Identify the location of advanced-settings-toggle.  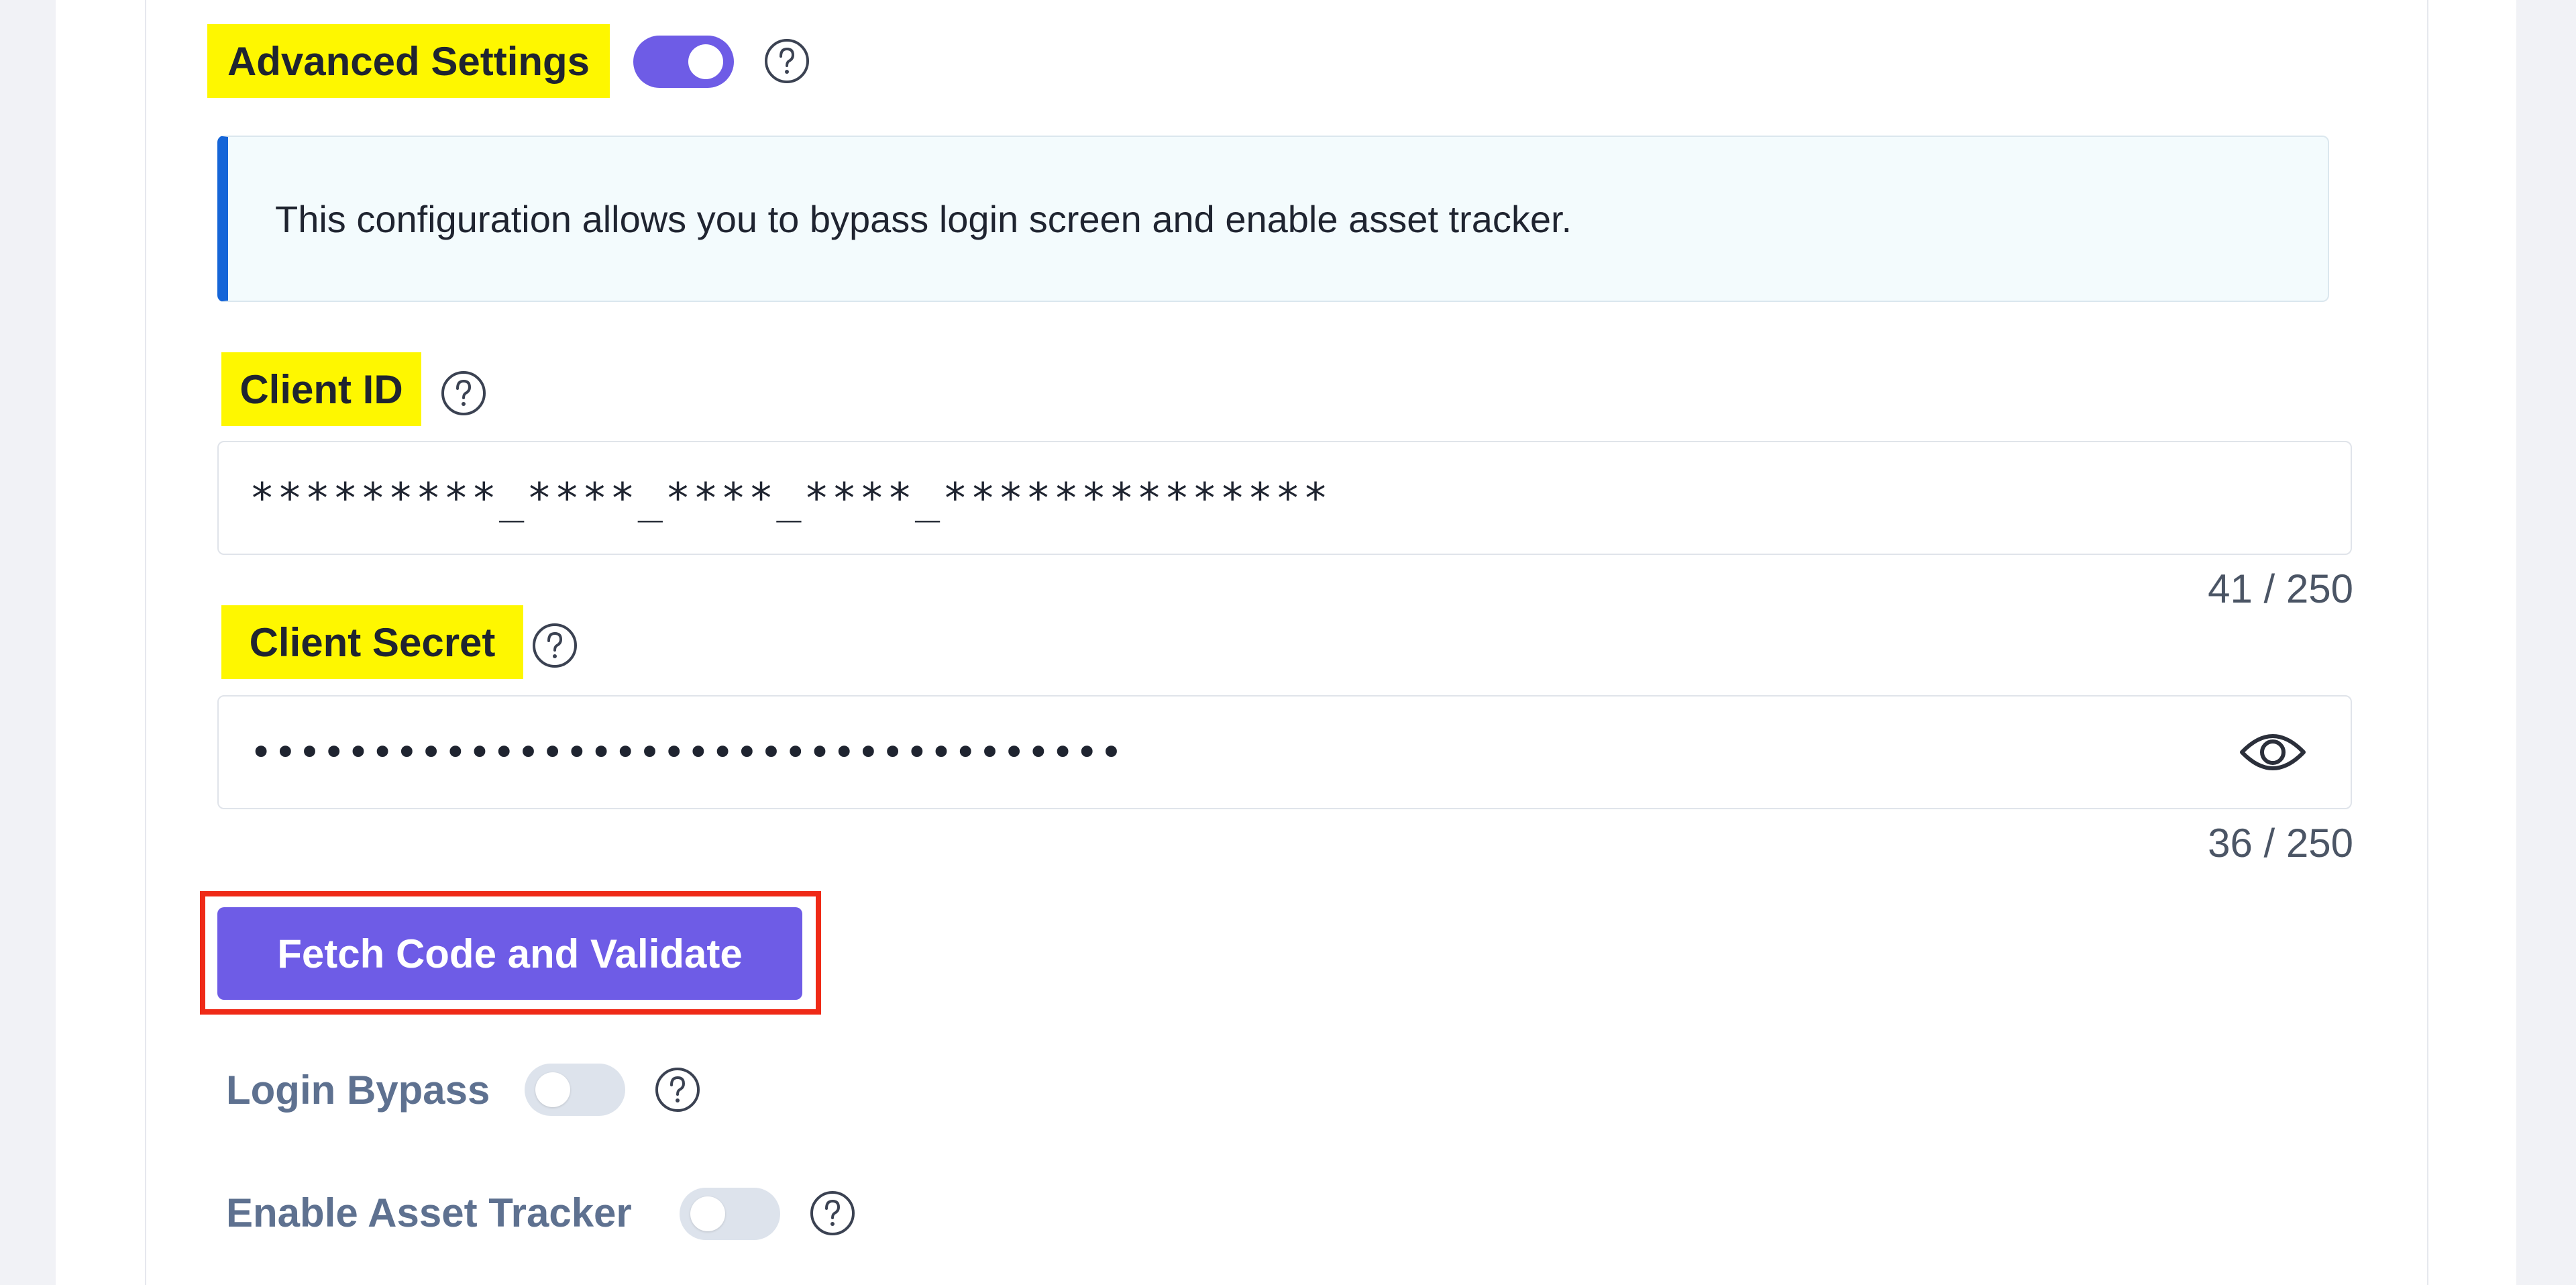
(683, 62).